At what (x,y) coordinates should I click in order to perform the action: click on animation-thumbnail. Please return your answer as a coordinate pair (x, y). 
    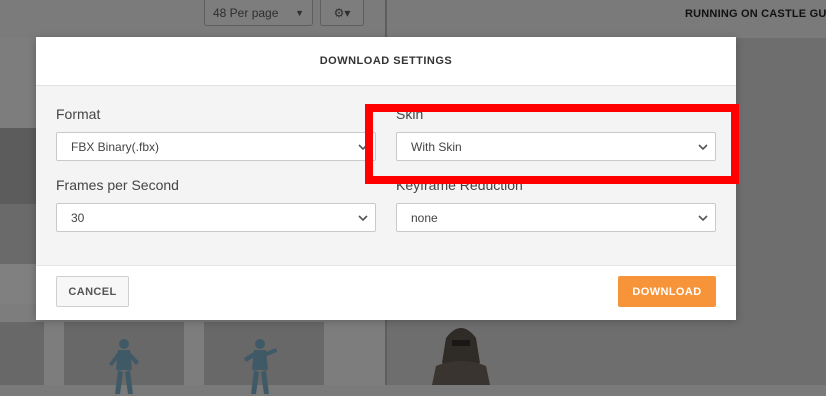
    Looking at the image, I should click on (22, 353).